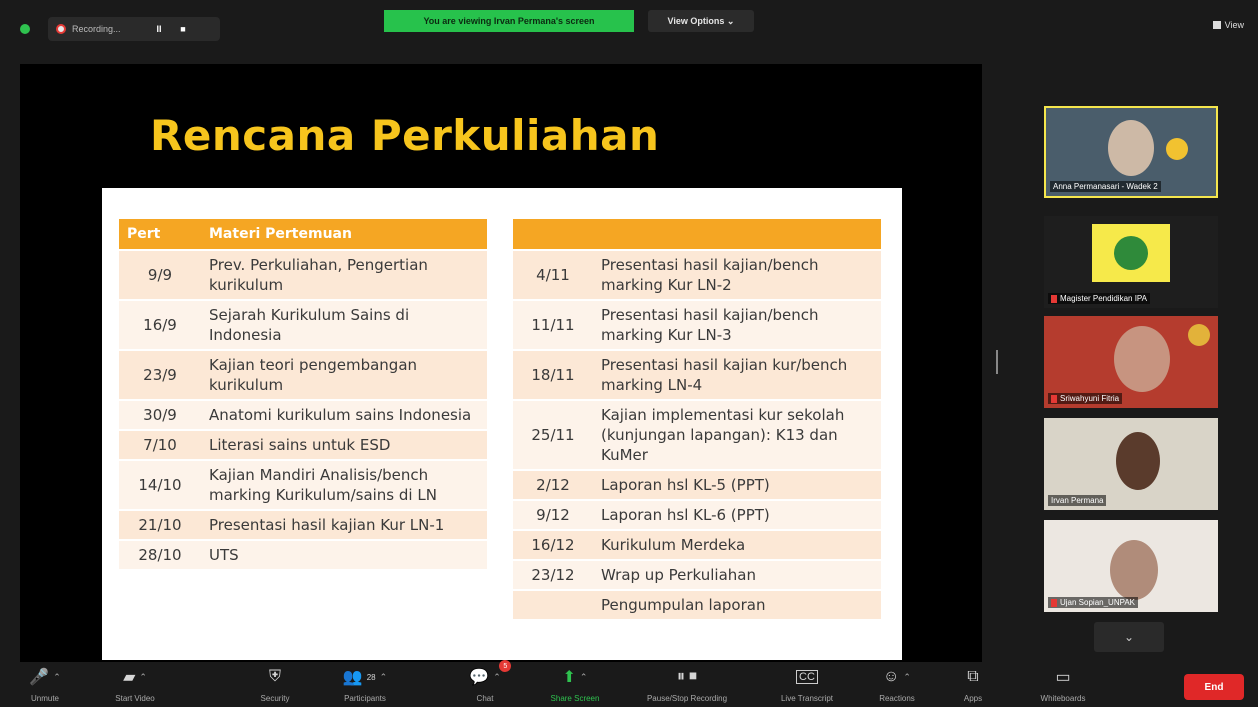 This screenshot has width=1258, height=707. What do you see at coordinates (807, 698) in the screenshot?
I see `live-transcript-label: Live Transcript` at bounding box center [807, 698].